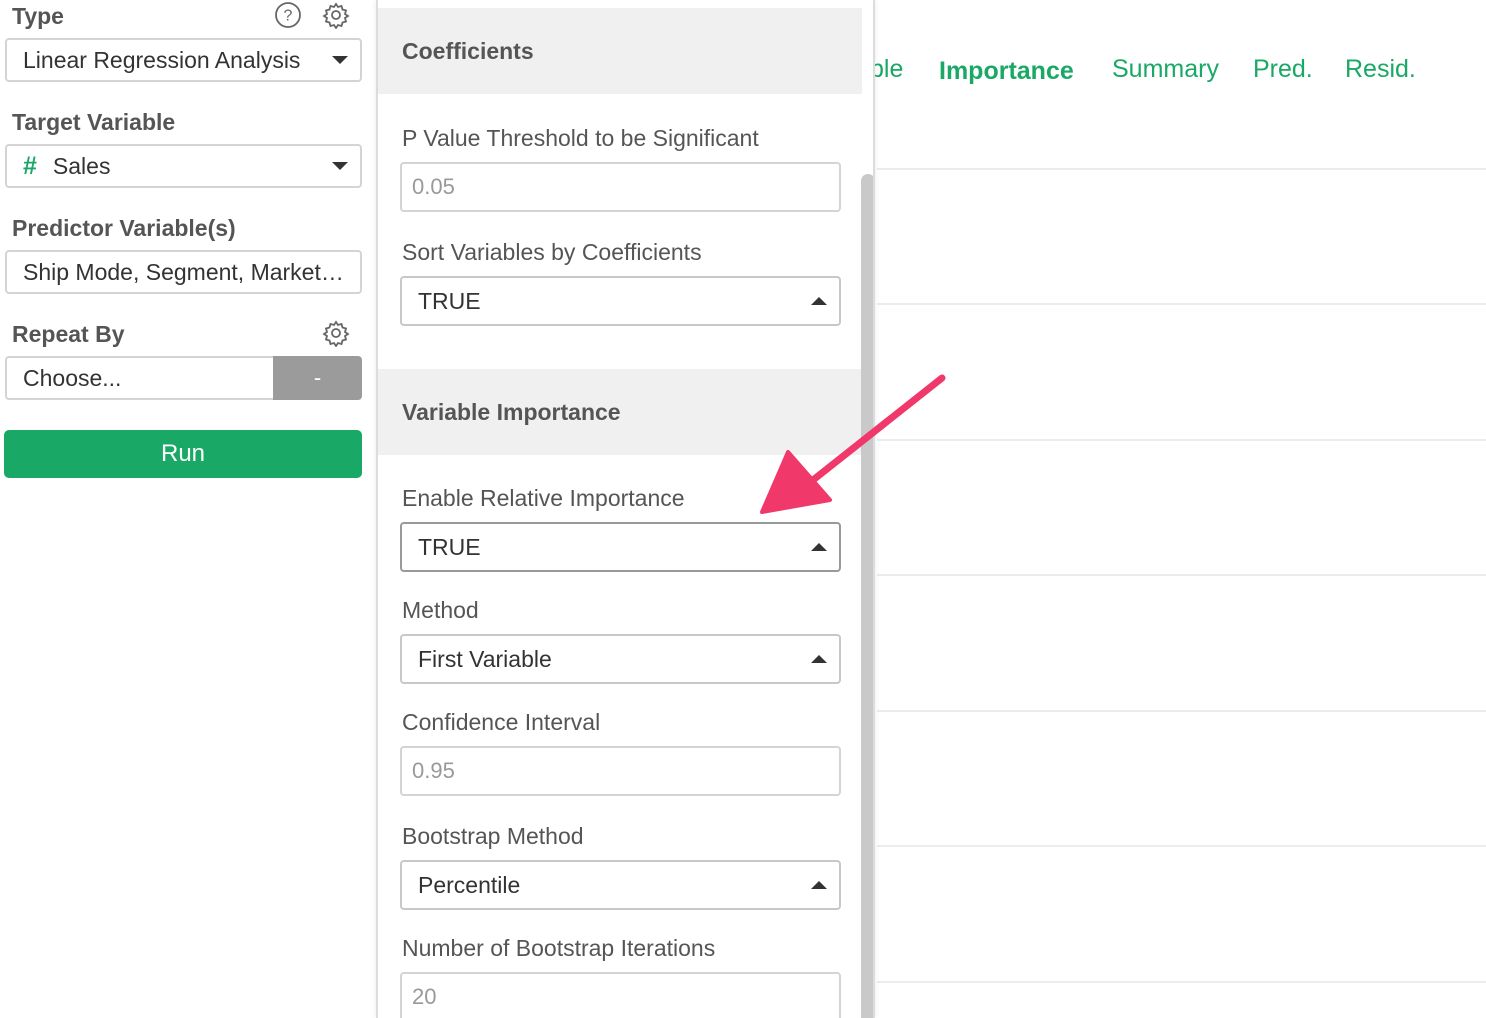 The width and height of the screenshot is (1486, 1018). What do you see at coordinates (501, 722) in the screenshot?
I see `confidence-interval-label: Confidence Interval` at bounding box center [501, 722].